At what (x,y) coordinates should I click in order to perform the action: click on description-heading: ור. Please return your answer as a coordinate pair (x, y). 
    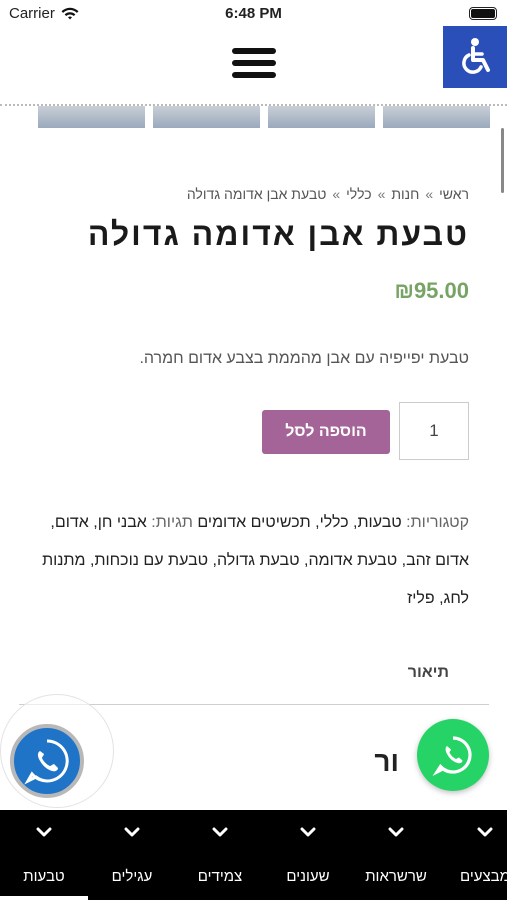
    Looking at the image, I should click on (386, 761).